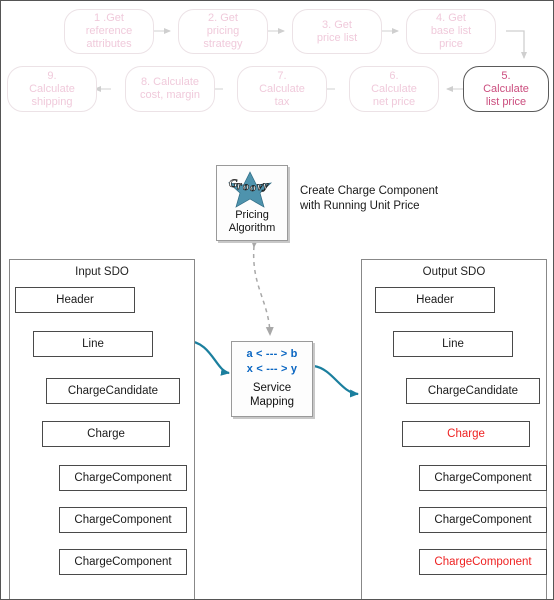 Image resolution: width=554 pixels, height=600 pixels. Describe the element at coordinates (336, 381) in the screenshot. I see `mapping-to-output-arrow` at that location.